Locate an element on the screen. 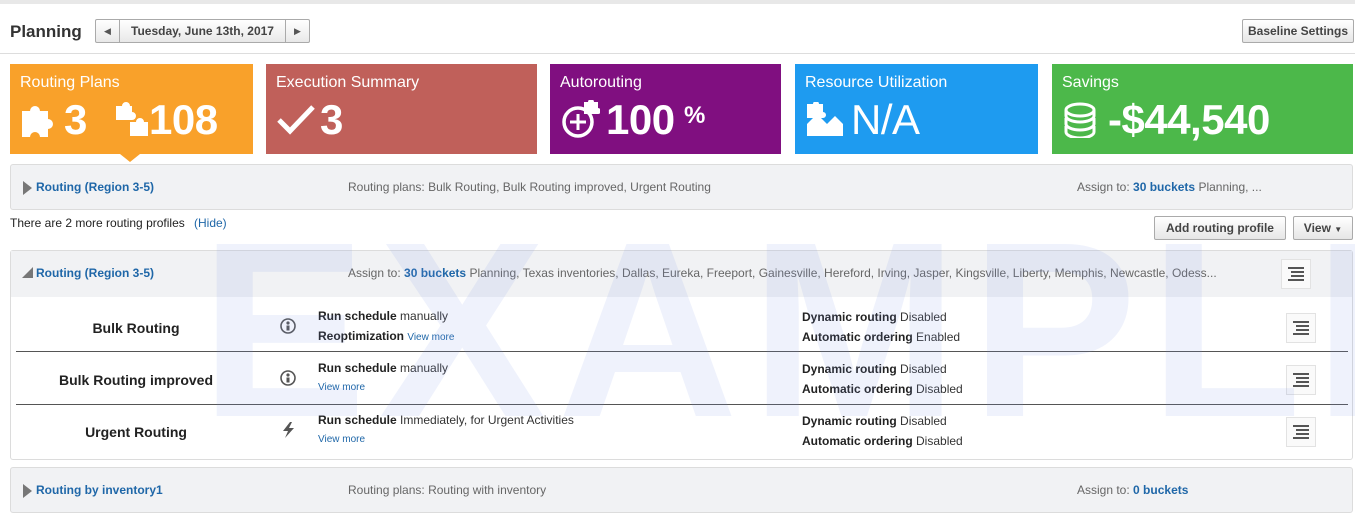  tile-value-plans: 3 is located at coordinates (75, 119).